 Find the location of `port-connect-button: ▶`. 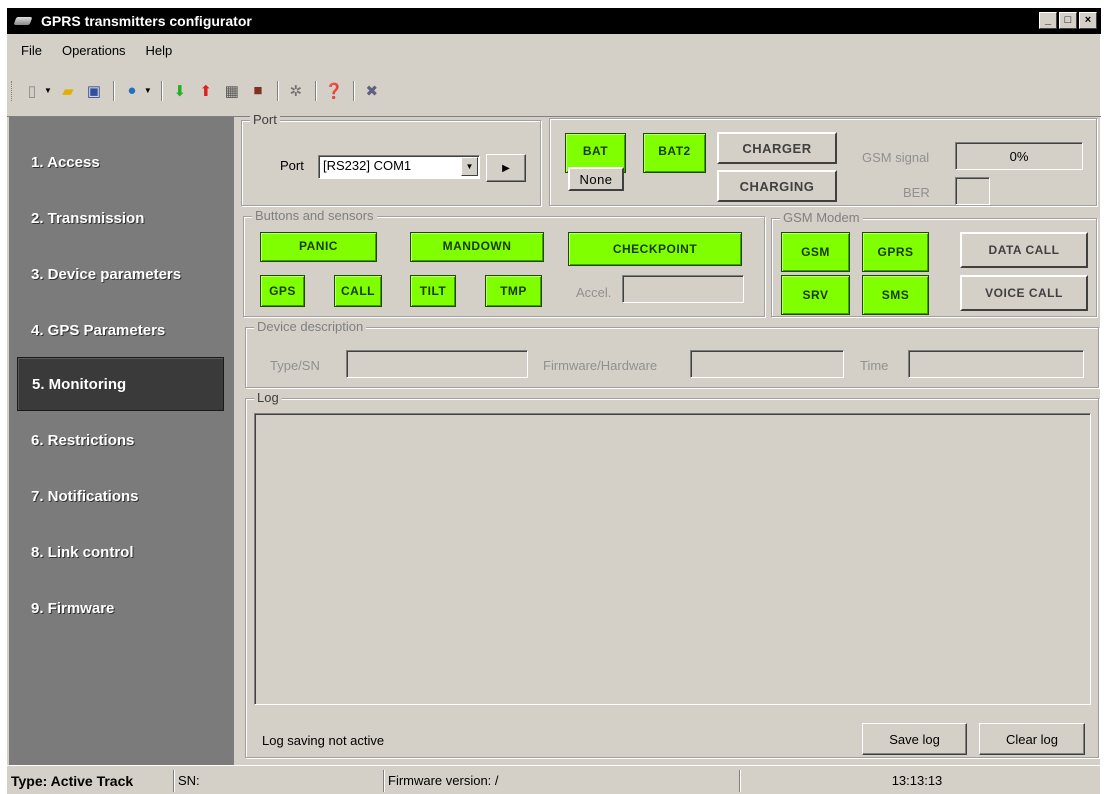

port-connect-button: ▶ is located at coordinates (506, 168).